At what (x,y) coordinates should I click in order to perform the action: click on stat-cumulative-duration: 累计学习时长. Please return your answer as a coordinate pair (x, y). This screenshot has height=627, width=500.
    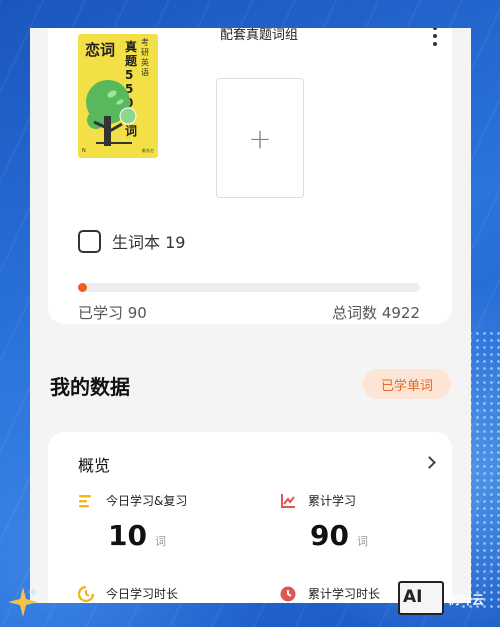
    Looking at the image, I should click on (330, 593).